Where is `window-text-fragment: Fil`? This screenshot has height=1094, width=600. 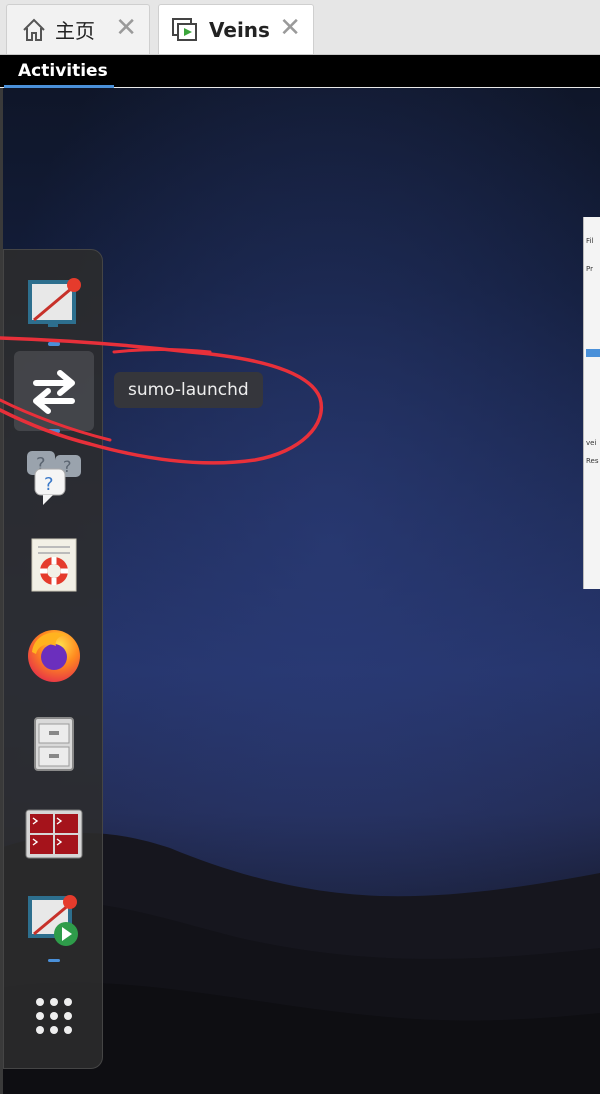
window-text-fragment: Fil is located at coordinates (590, 241).